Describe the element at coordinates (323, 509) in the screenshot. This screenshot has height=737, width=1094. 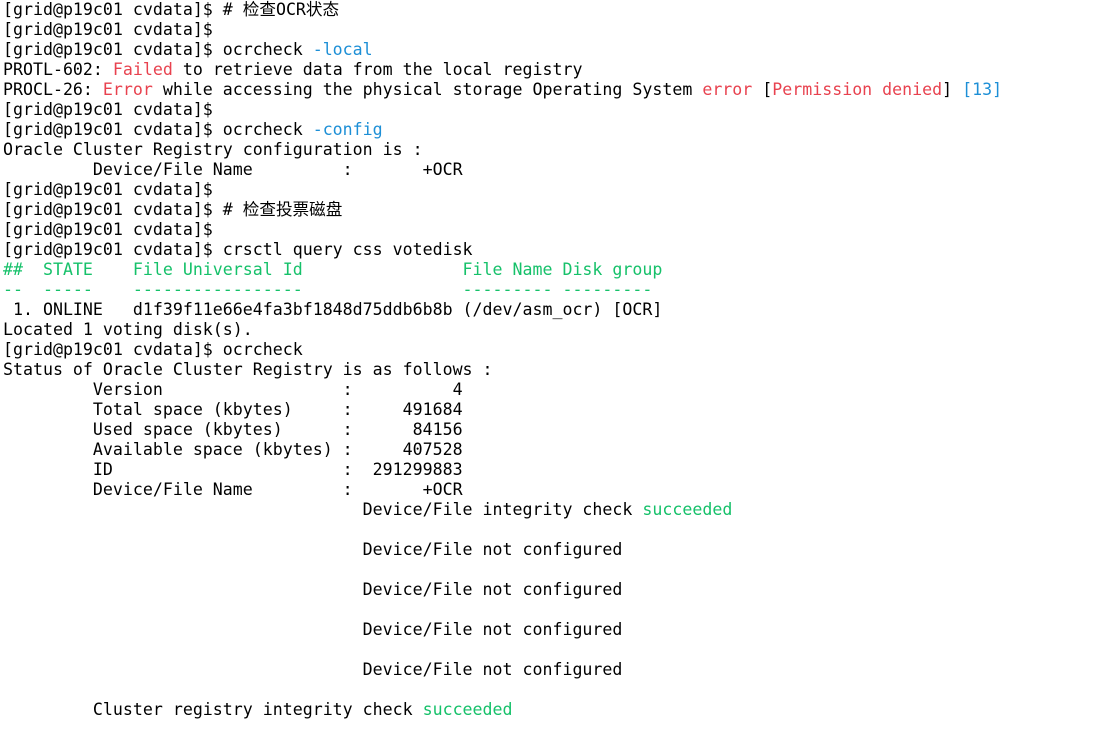
I see `terminal-text: Device/File integrity check` at that location.